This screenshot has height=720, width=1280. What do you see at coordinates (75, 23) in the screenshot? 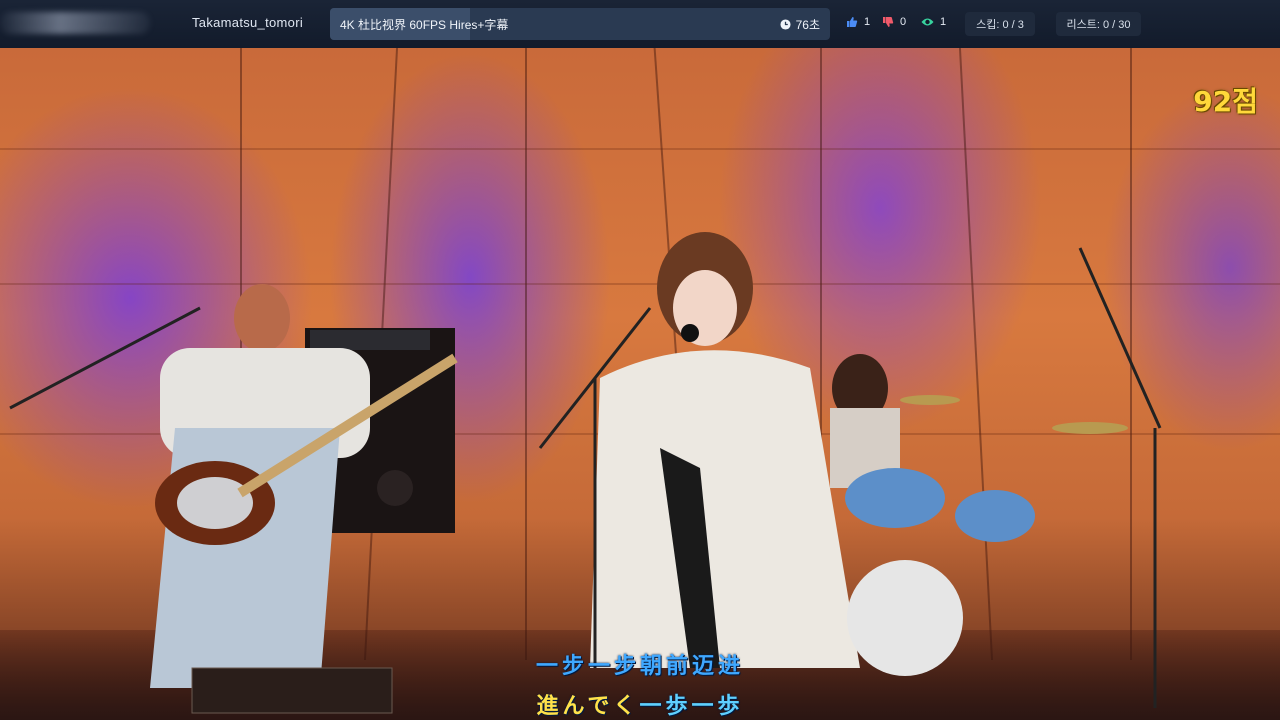
I see `logo` at bounding box center [75, 23].